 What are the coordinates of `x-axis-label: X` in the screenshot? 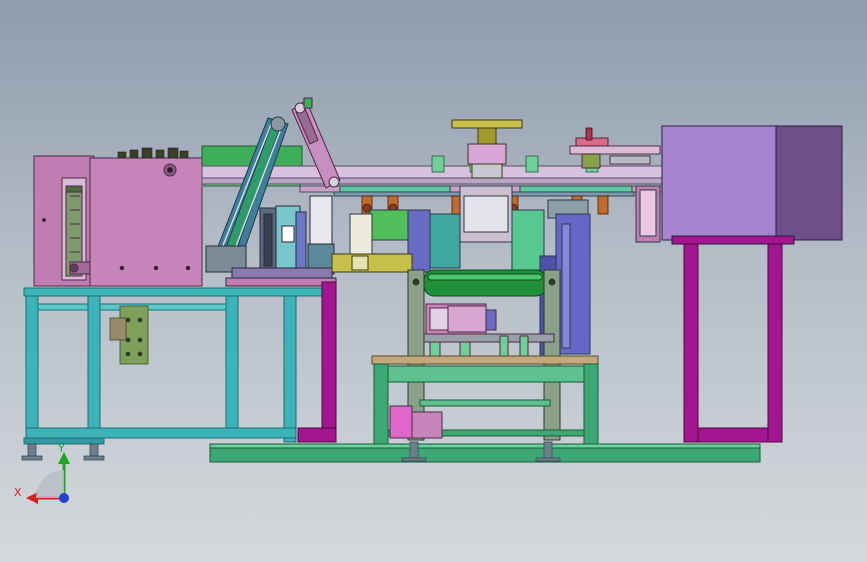 It's located at (18, 492).